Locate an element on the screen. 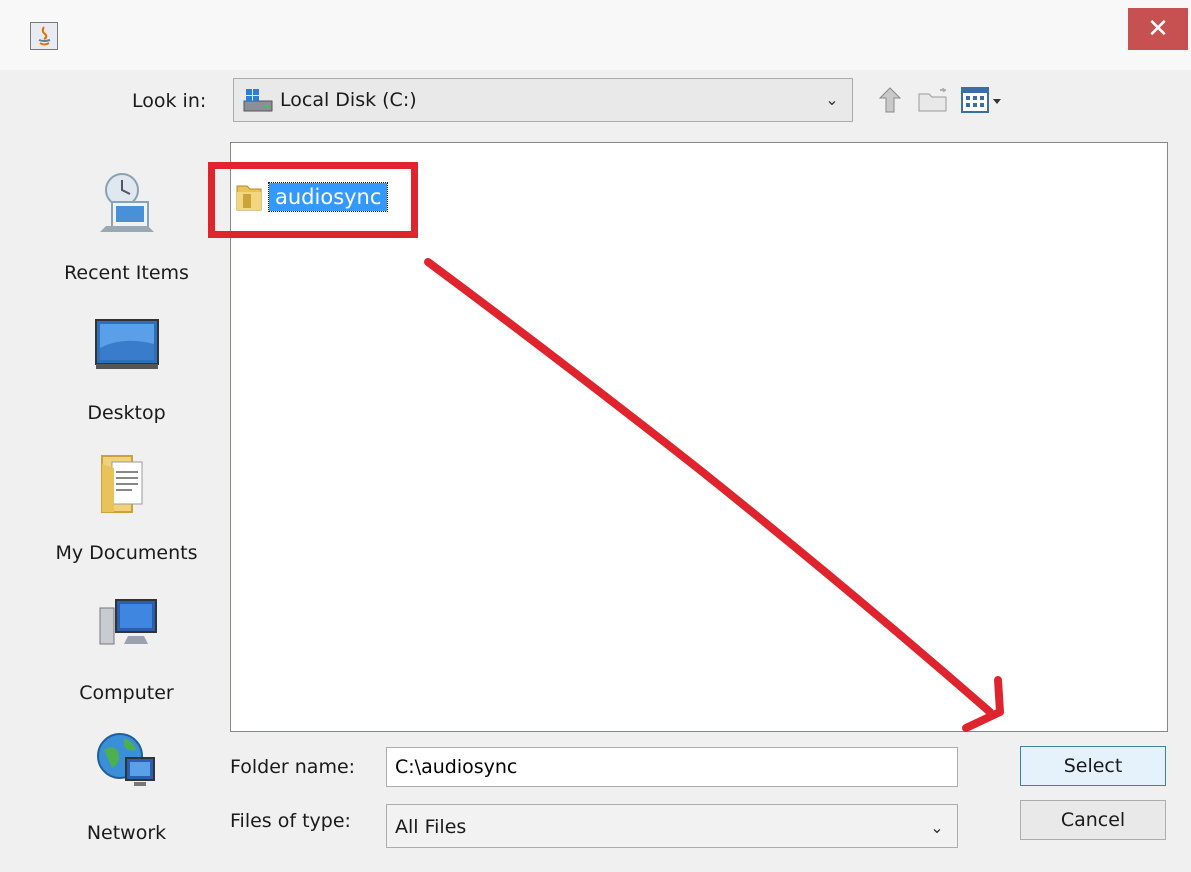  look-in-label: Look in: is located at coordinates (169, 101).